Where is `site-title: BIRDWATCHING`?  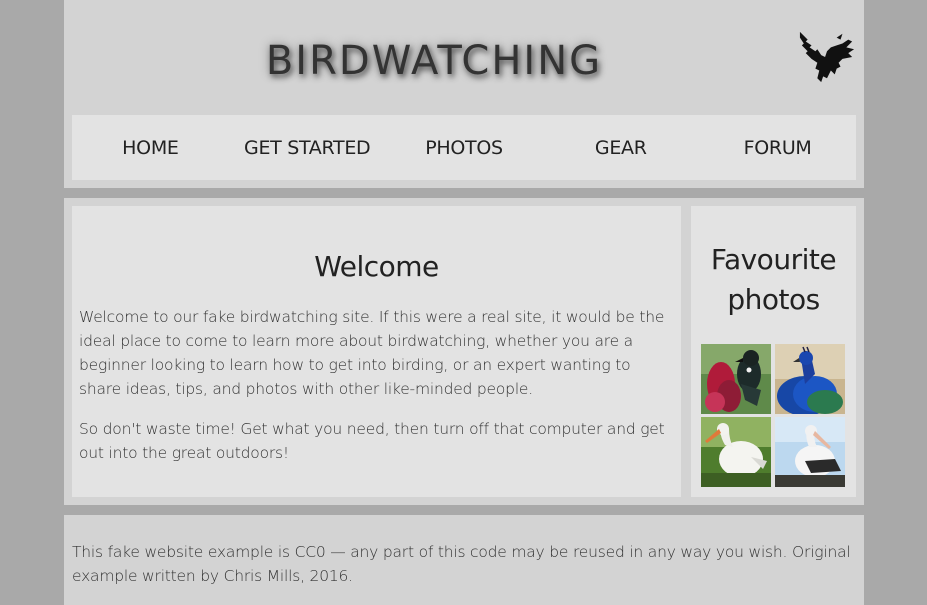
site-title: BIRDWATCHING is located at coordinates (434, 61).